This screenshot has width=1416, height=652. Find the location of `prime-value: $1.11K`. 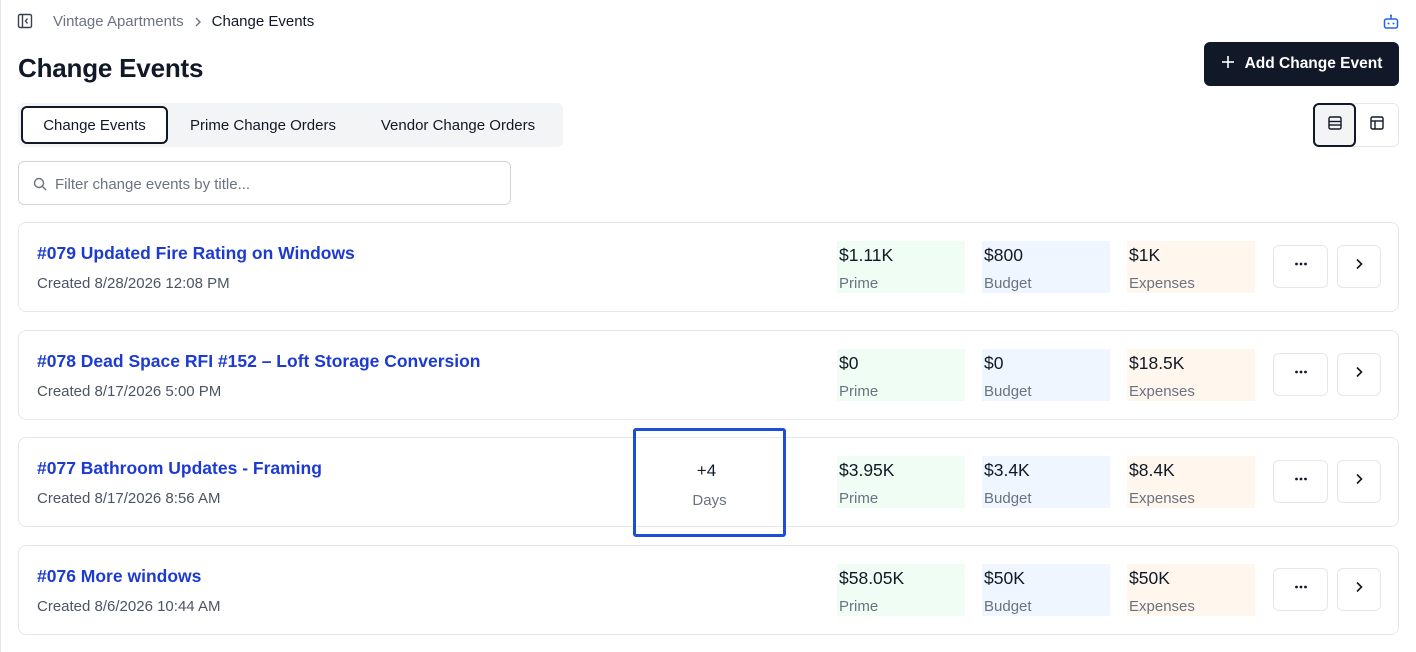

prime-value: $1.11K is located at coordinates (866, 255).